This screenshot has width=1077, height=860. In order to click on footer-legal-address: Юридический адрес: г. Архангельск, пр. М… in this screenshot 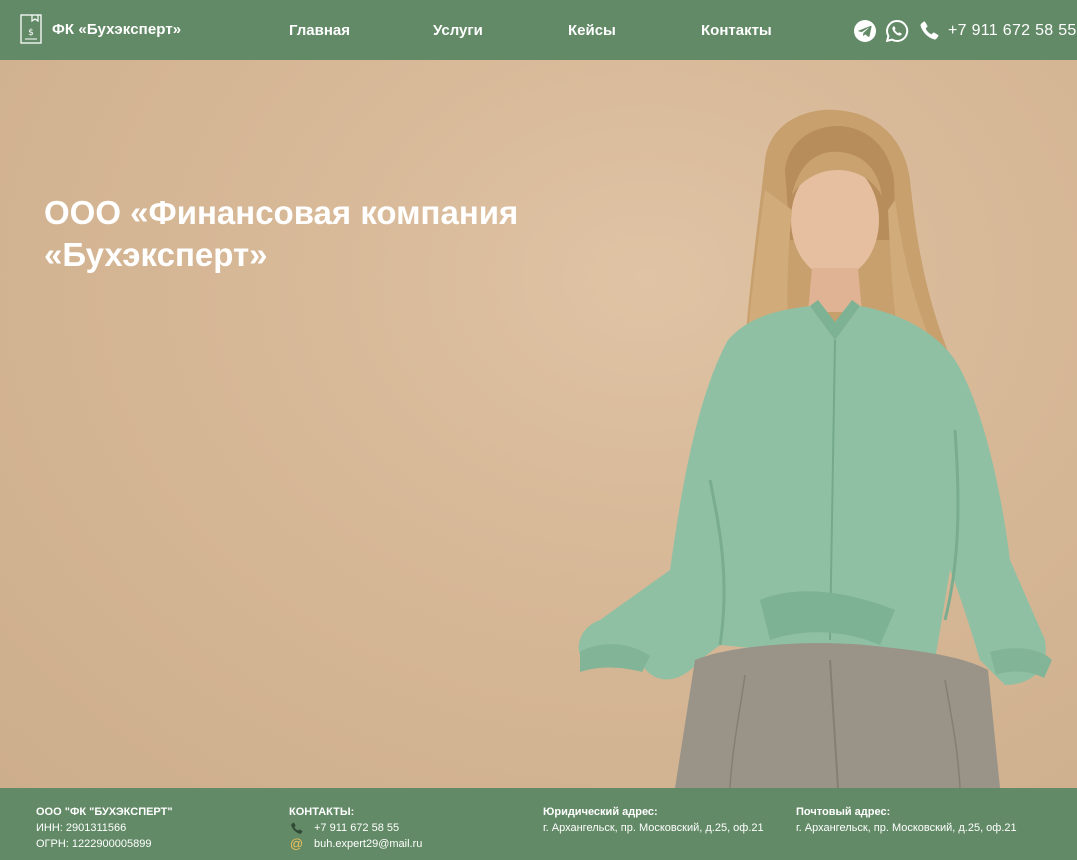, I will do `click(653, 820)`.